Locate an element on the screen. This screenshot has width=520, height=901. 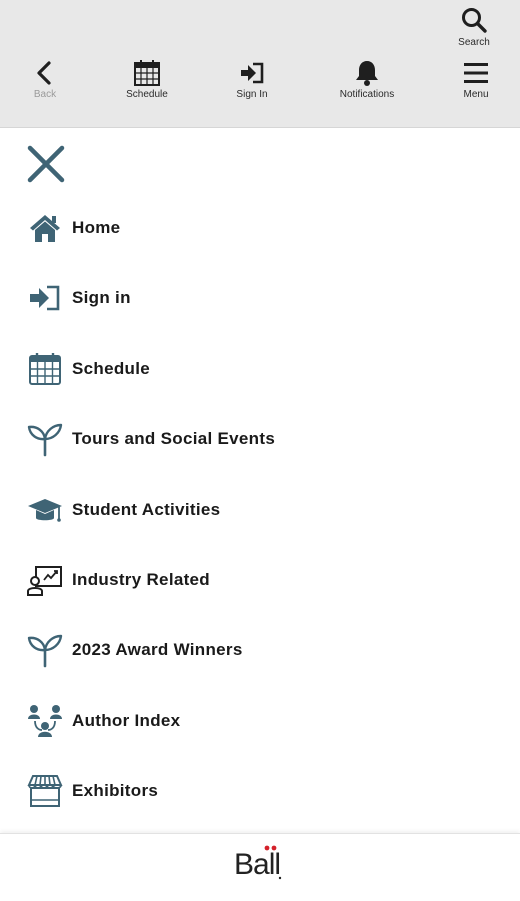
menu-item-home: Home is located at coordinates (260, 227).